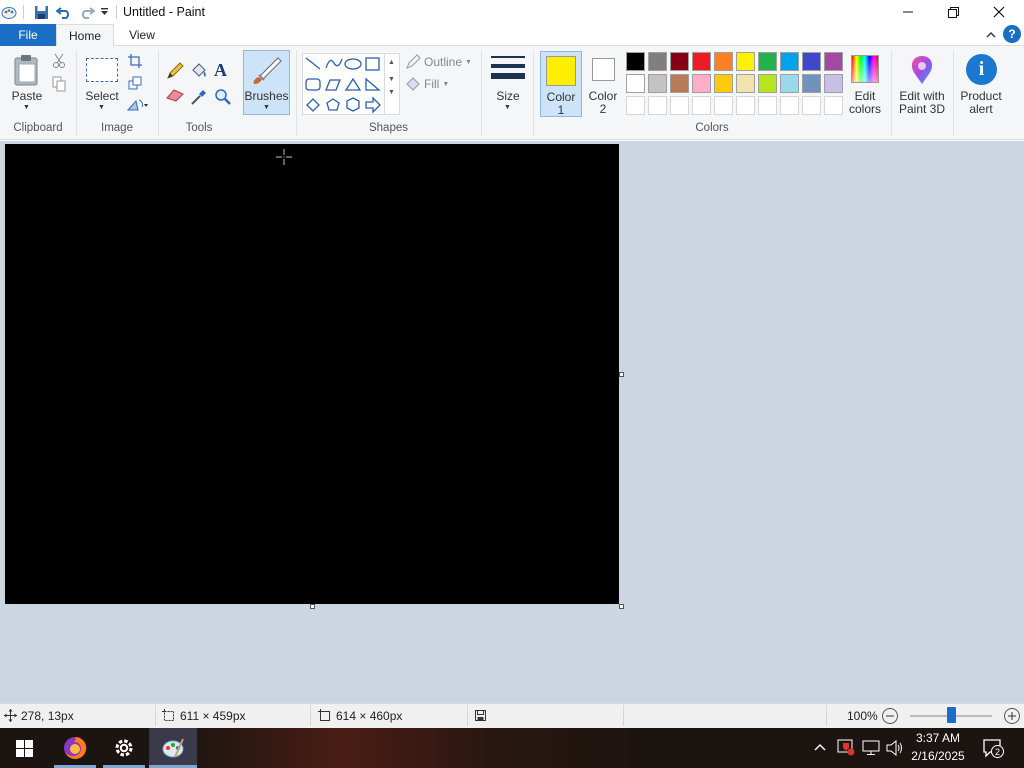  Describe the element at coordinates (391, 79) in the screenshot. I see `shapes-scroll-down-icon: ▼` at that location.